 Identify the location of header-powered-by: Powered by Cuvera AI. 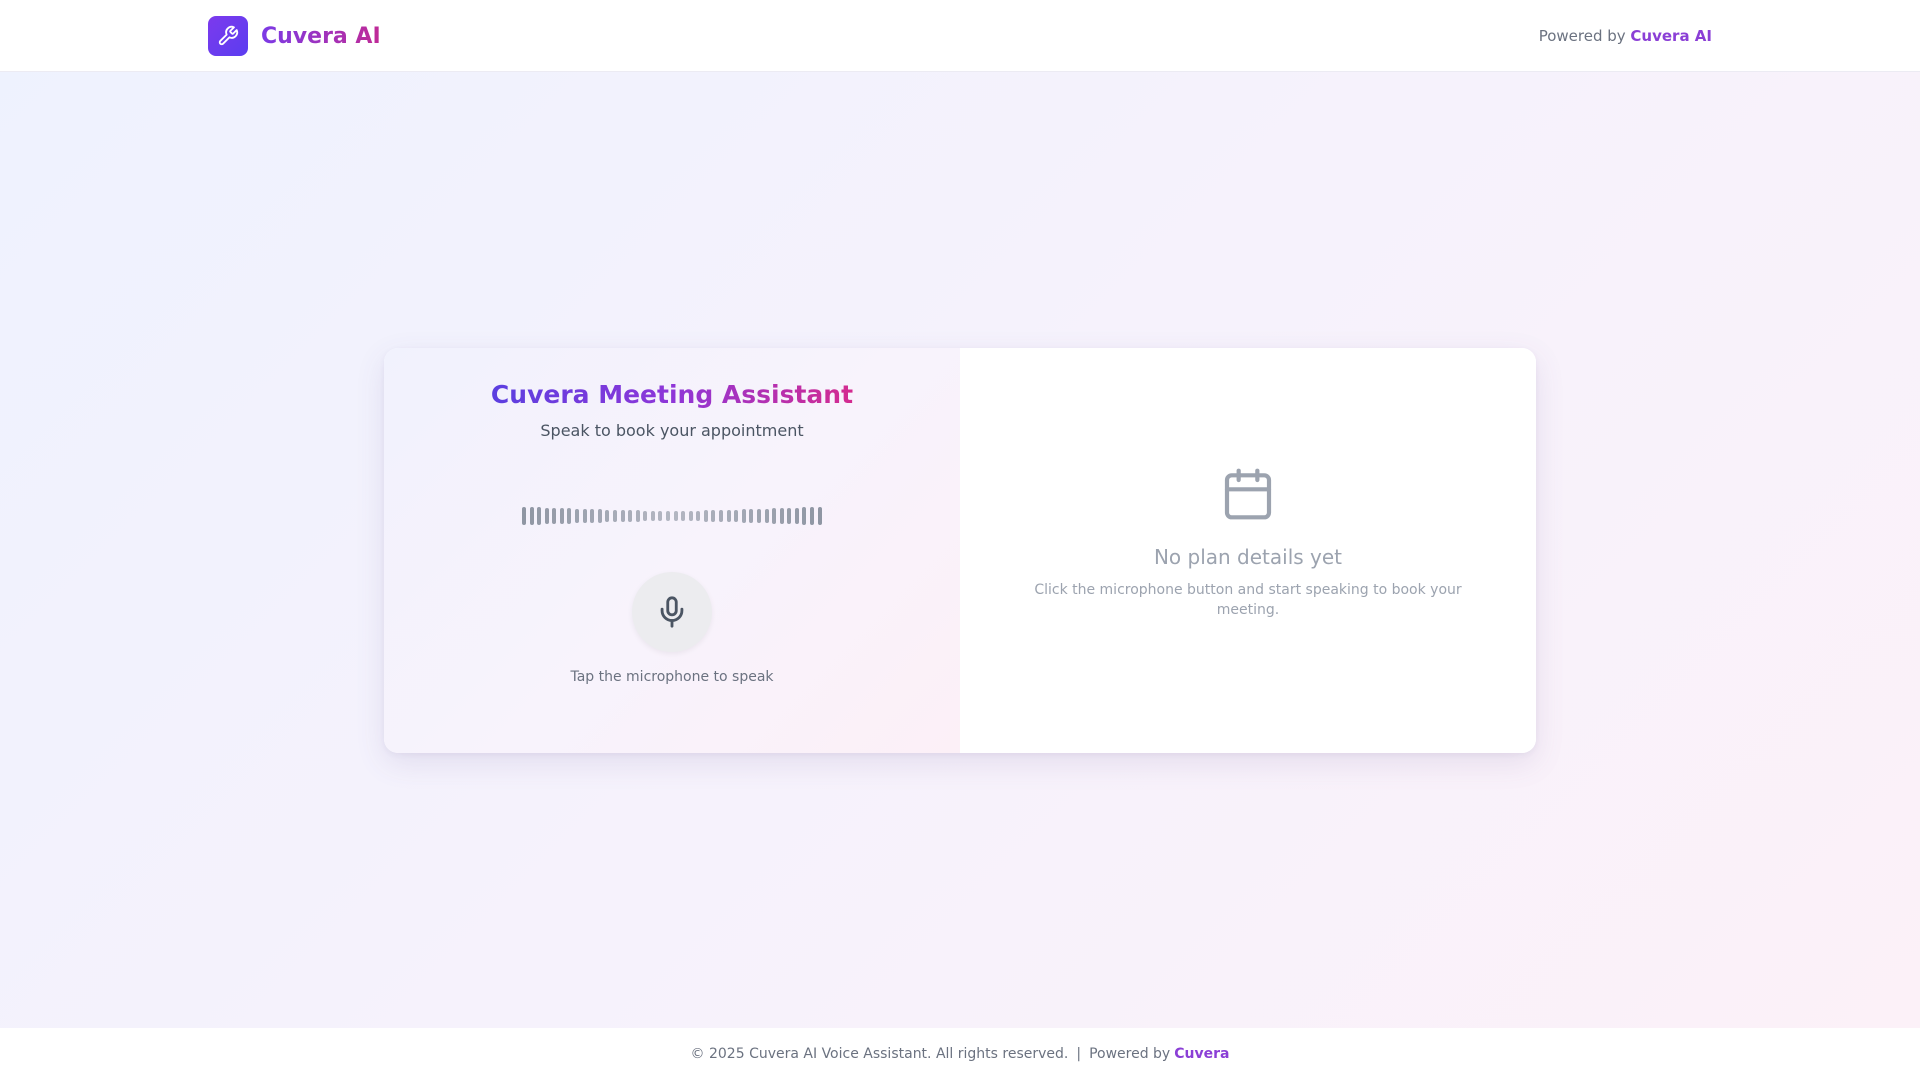
(1625, 36).